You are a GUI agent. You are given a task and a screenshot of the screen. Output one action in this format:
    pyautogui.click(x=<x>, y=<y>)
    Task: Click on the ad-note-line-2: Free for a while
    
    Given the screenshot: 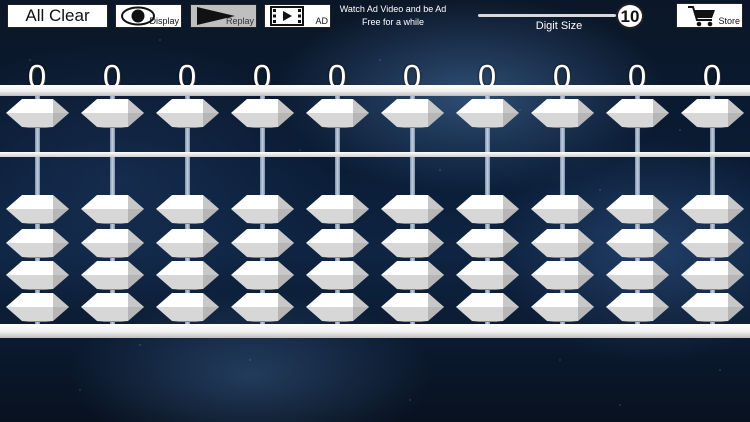 What is the action you would take?
    pyautogui.click(x=393, y=22)
    